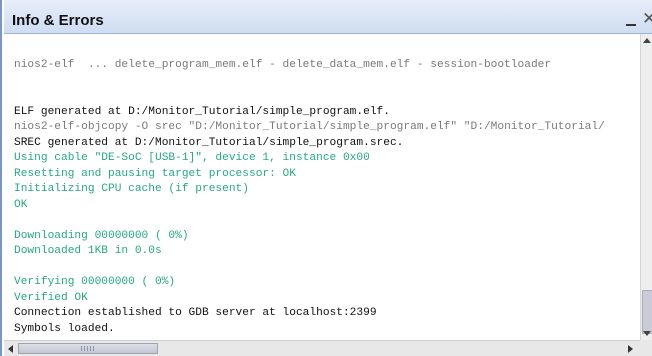 This screenshot has width=652, height=356. Describe the element at coordinates (632, 21) in the screenshot. I see `minimize-icon` at that location.